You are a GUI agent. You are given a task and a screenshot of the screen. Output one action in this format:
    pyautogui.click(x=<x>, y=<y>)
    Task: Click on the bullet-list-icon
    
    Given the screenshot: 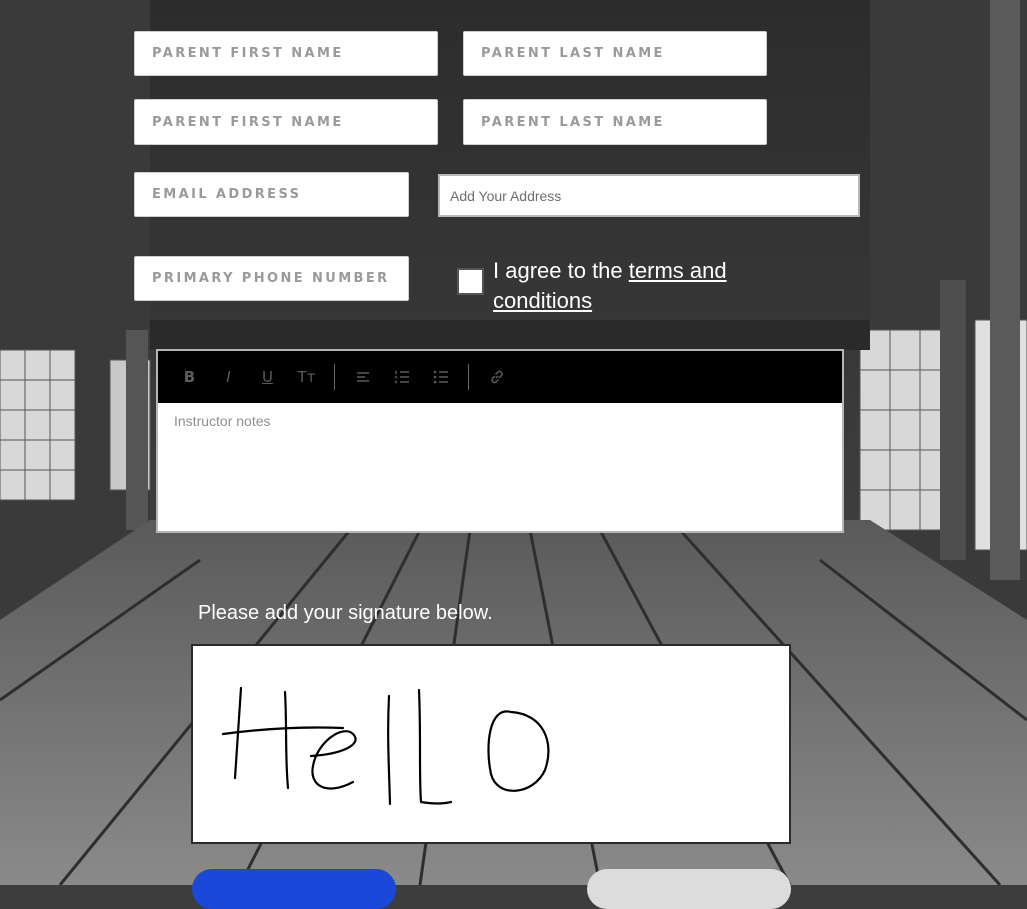 What is the action you would take?
    pyautogui.click(x=440, y=377)
    